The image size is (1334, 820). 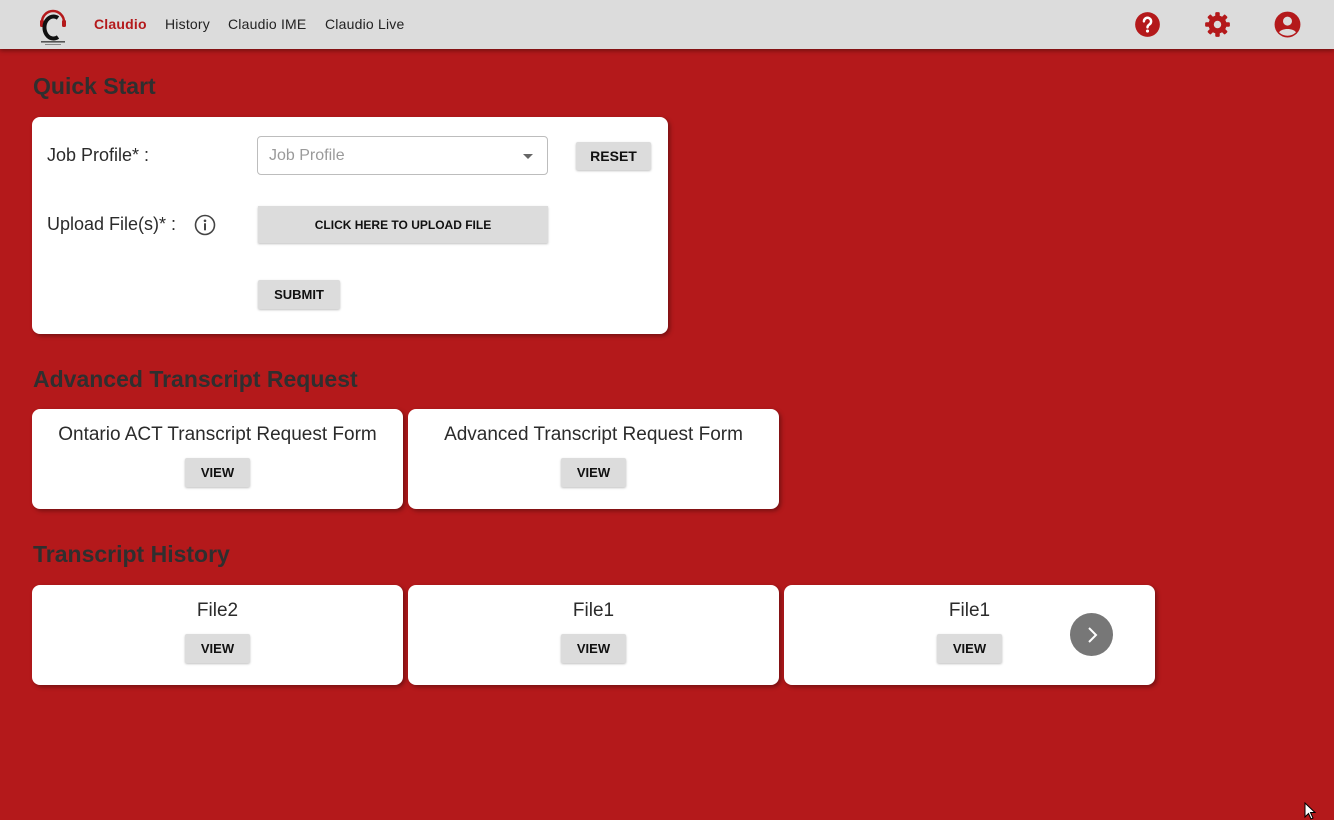 What do you see at coordinates (593, 434) in the screenshot?
I see `card-title: Advanced Transcript Request Form` at bounding box center [593, 434].